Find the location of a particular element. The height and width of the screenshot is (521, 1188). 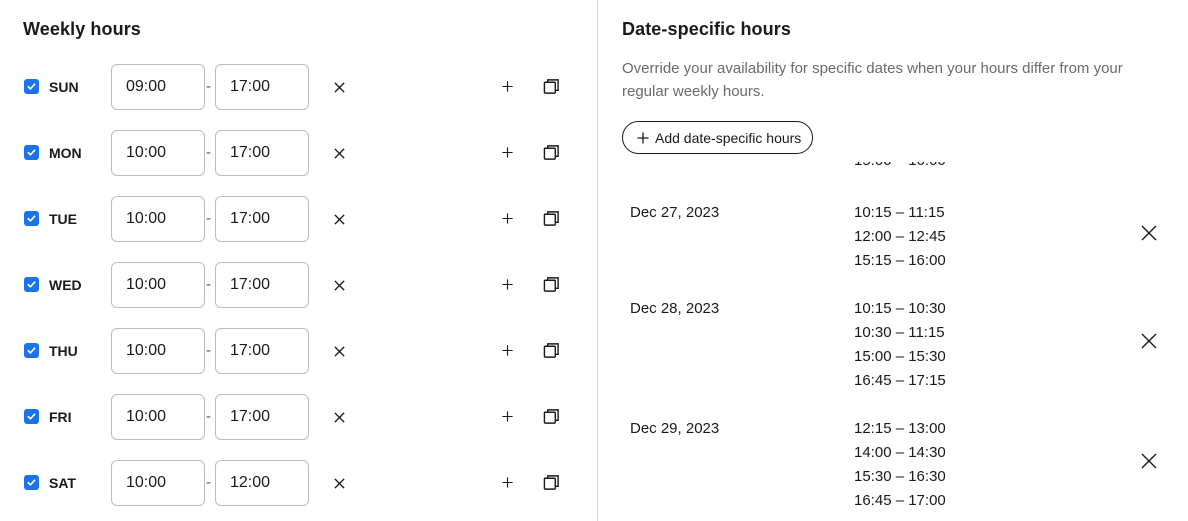

day-label-thu: THU is located at coordinates (63, 351).